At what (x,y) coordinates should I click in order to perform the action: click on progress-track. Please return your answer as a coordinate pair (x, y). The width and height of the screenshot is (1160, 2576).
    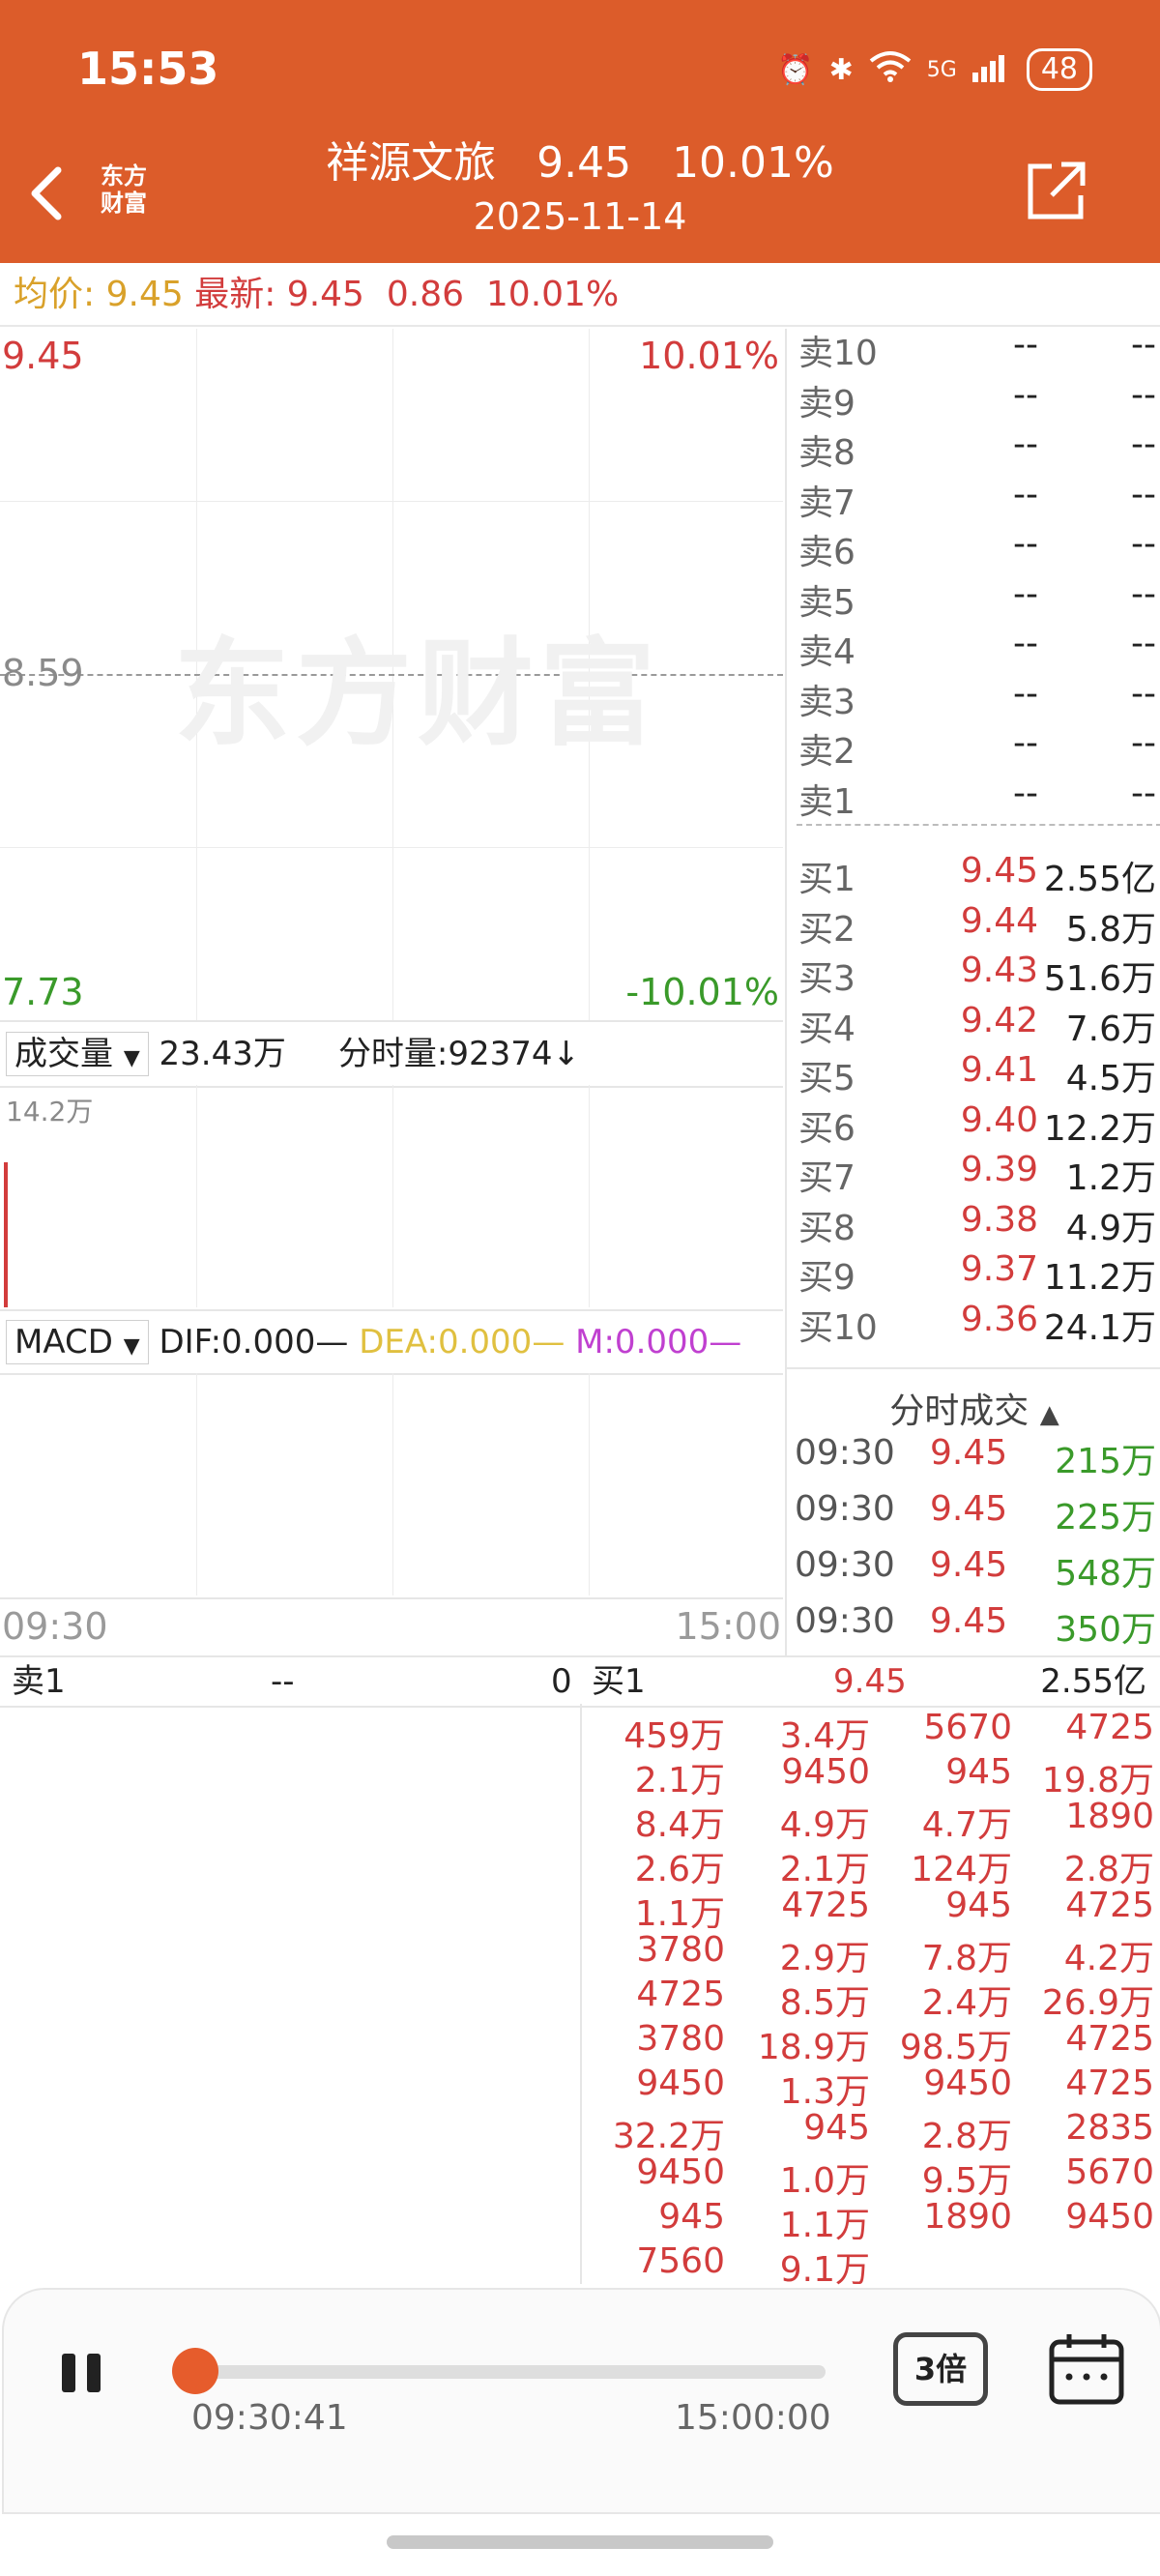
    Looking at the image, I should click on (507, 2372).